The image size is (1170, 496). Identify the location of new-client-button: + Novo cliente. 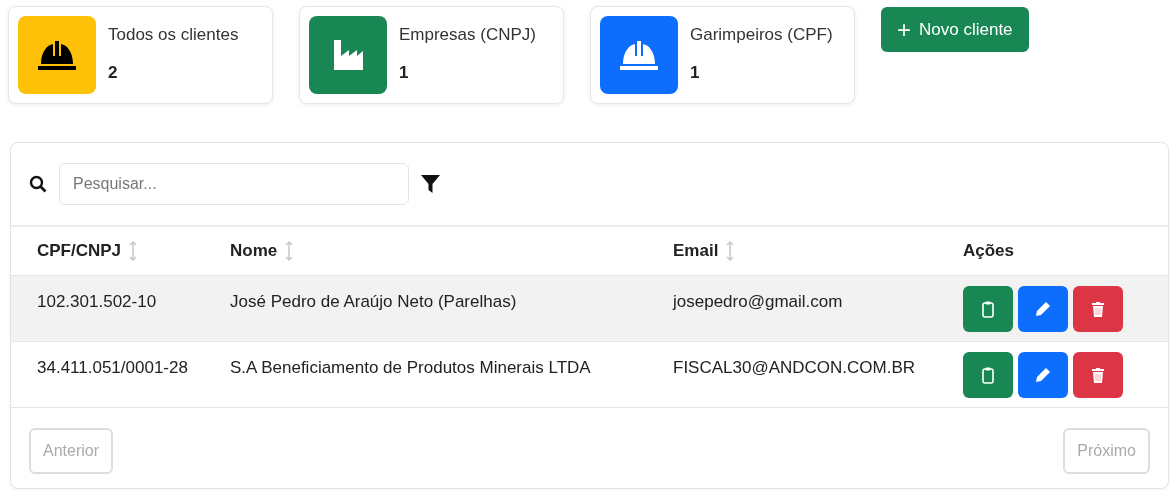
(955, 29).